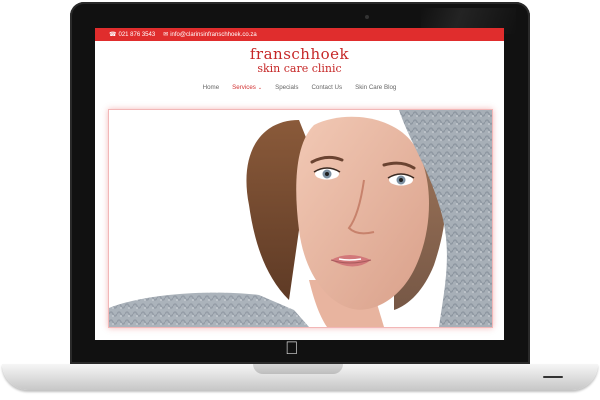 The width and height of the screenshot is (600, 400). Describe the element at coordinates (260, 87) in the screenshot. I see `chevron-down-icon: ⌄` at that location.